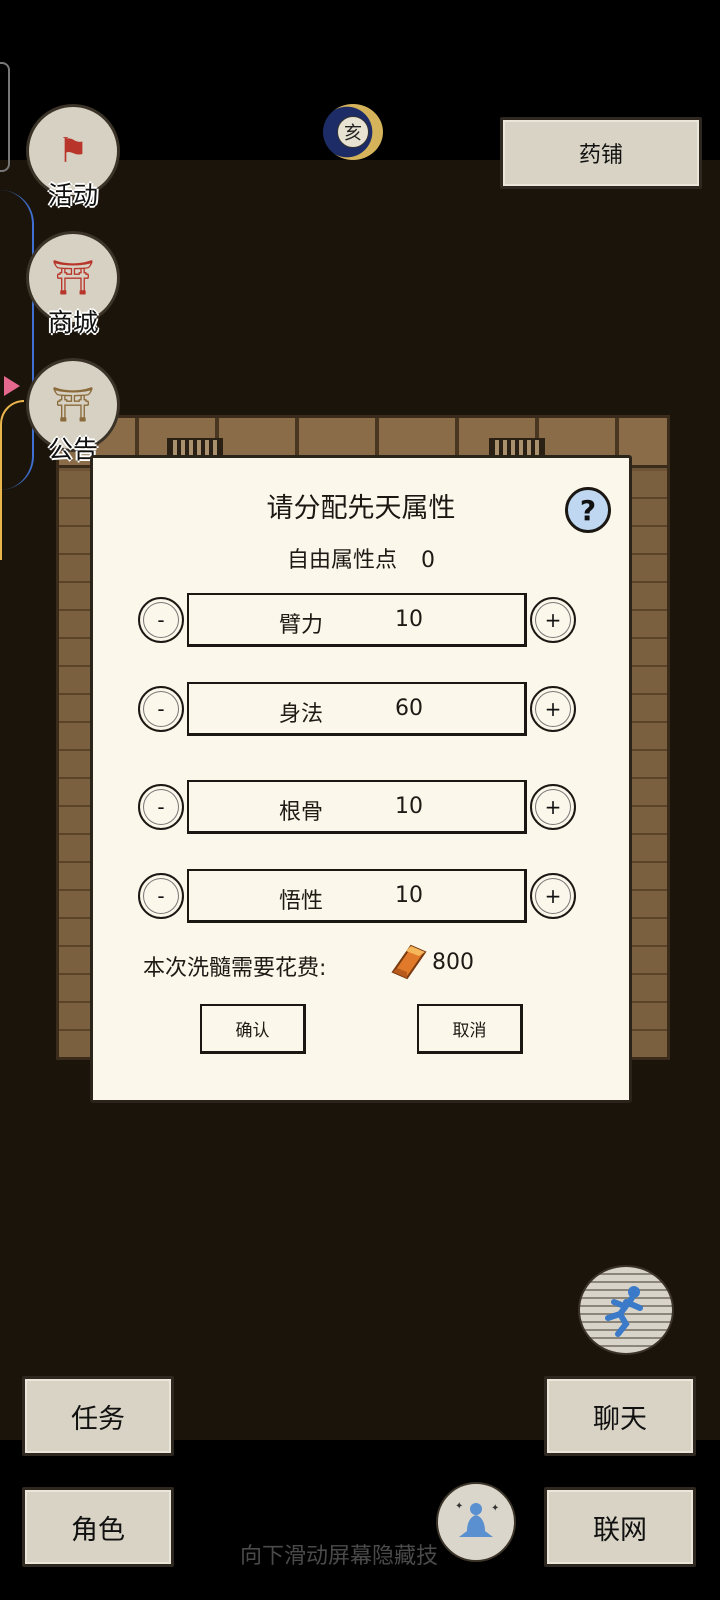 The width and height of the screenshot is (720, 1600). Describe the element at coordinates (73, 405) in the screenshot. I see `notice-board-icon: ⛩` at that location.